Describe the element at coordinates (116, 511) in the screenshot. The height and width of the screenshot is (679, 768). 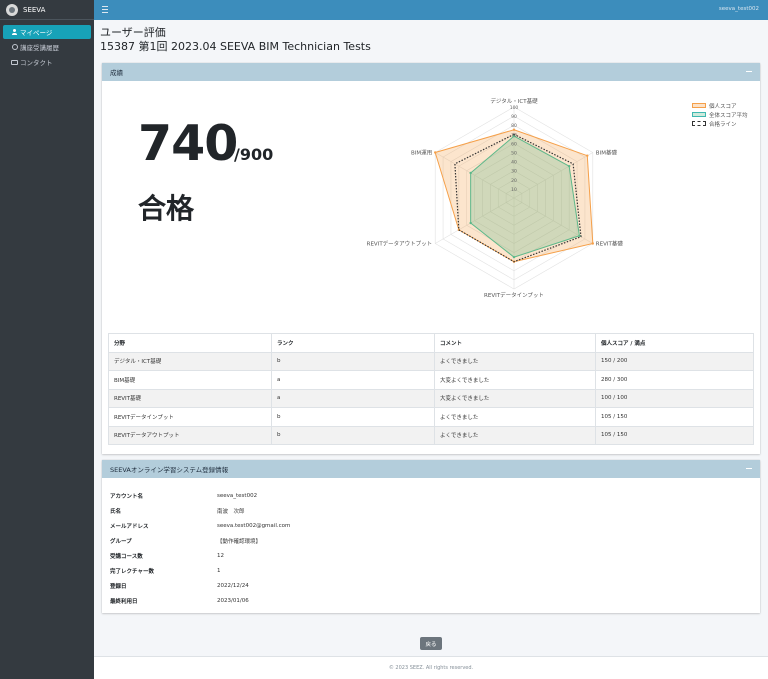
I see `info-label: 氏名` at that location.